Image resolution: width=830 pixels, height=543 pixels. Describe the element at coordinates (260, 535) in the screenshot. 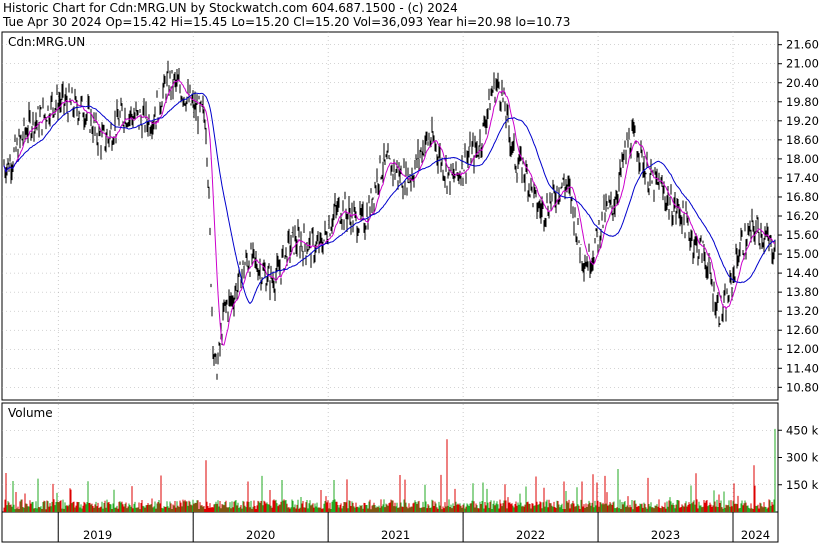

I see `year-label: 2020` at that location.